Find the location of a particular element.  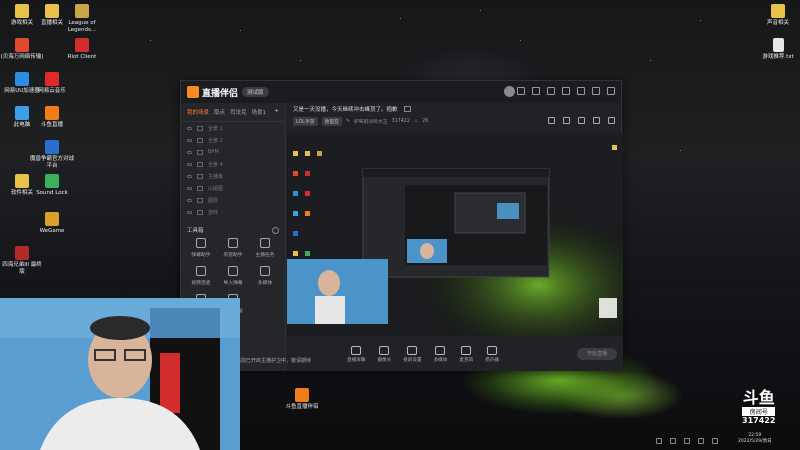

control-button: 摄像头 is located at coordinates (384, 354).